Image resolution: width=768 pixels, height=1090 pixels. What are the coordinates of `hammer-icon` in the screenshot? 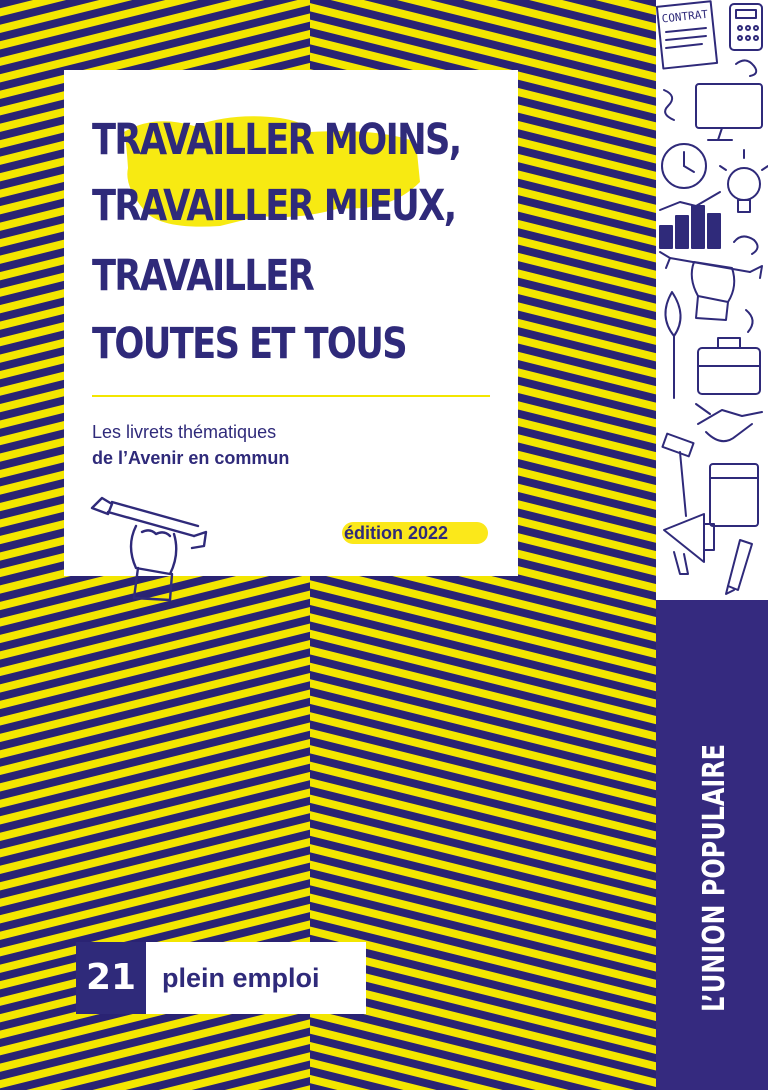 It's located at (678, 474).